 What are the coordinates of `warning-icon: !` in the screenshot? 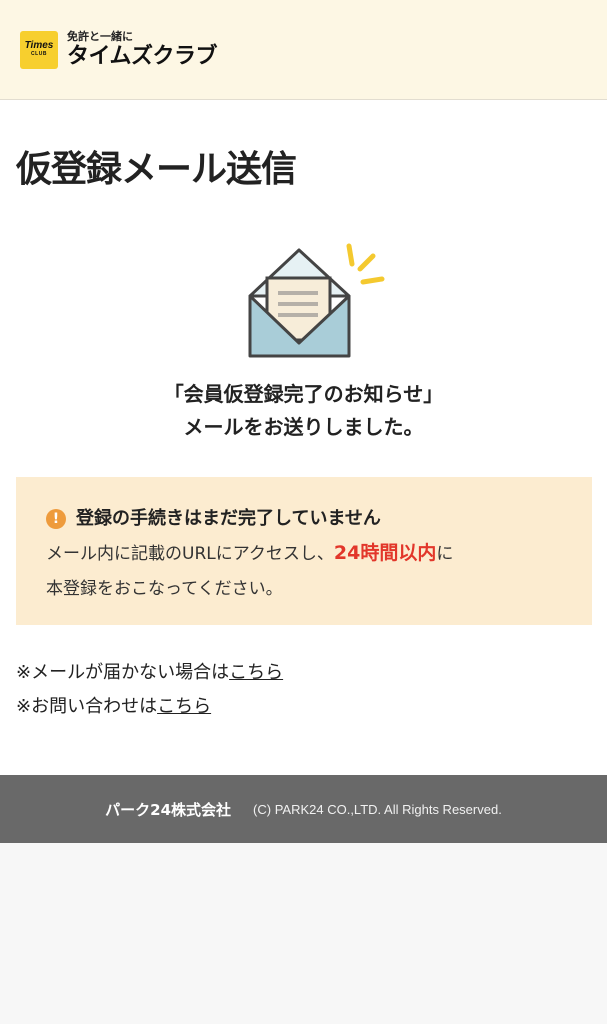 It's located at (56, 519).